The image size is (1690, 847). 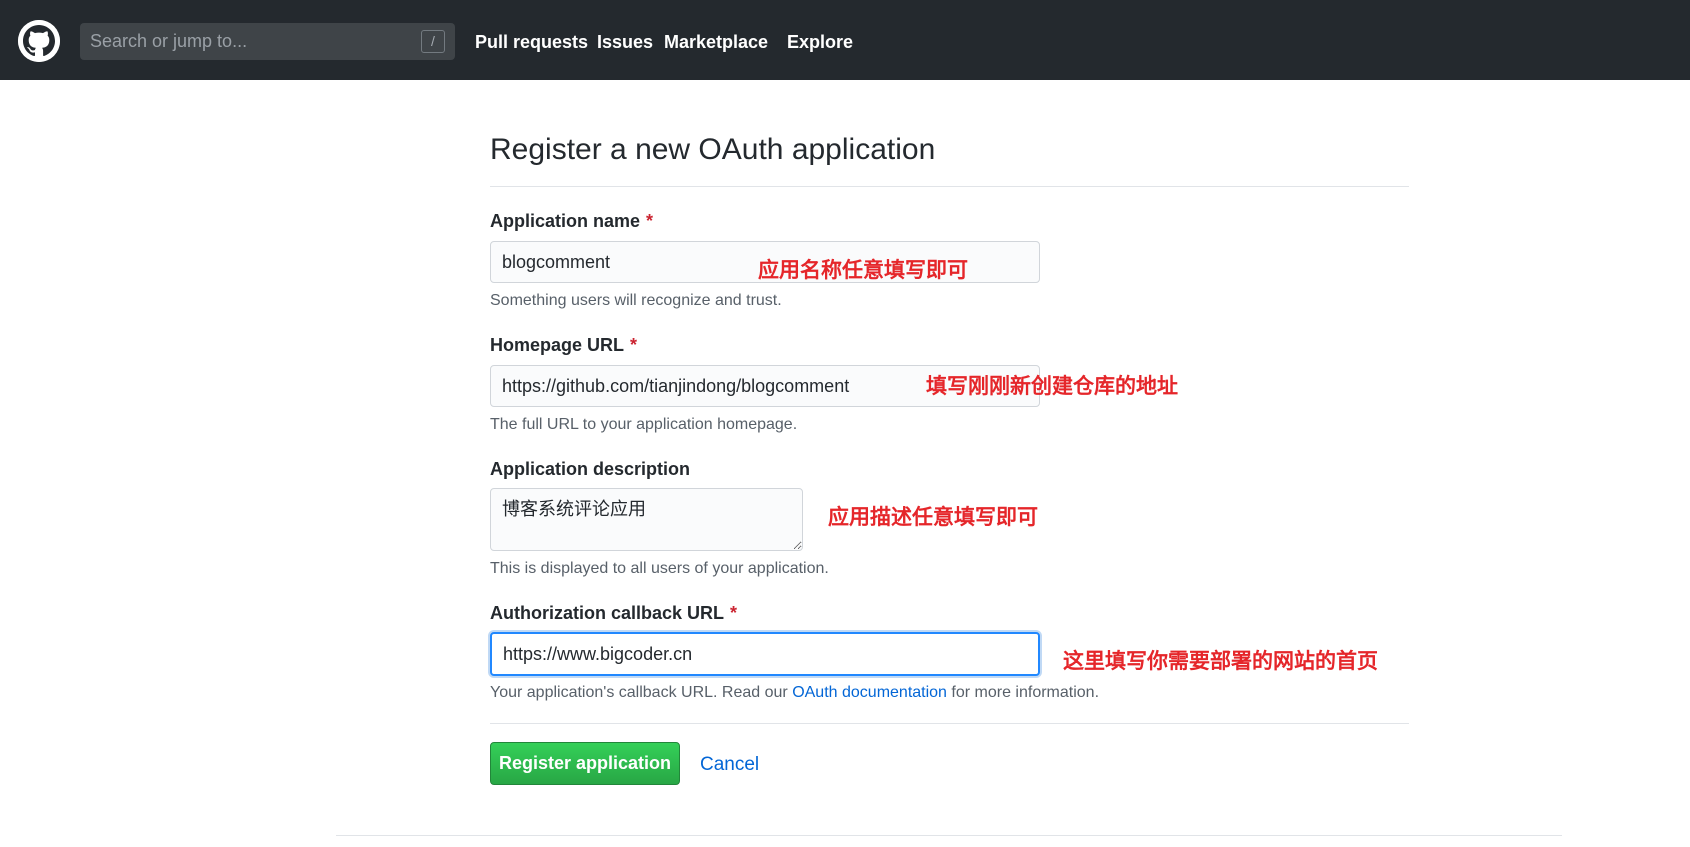 What do you see at coordinates (1052, 386) in the screenshot?
I see `homepage-url-annotation: 填写刚刚新创建仓库的地址` at bounding box center [1052, 386].